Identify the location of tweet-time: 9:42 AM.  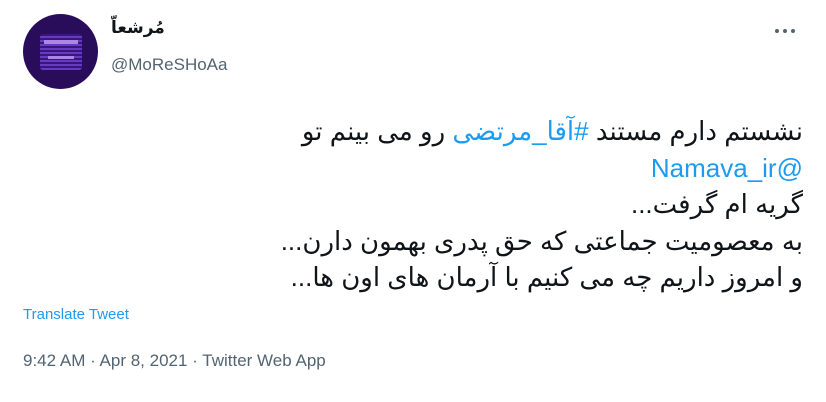
(54, 360).